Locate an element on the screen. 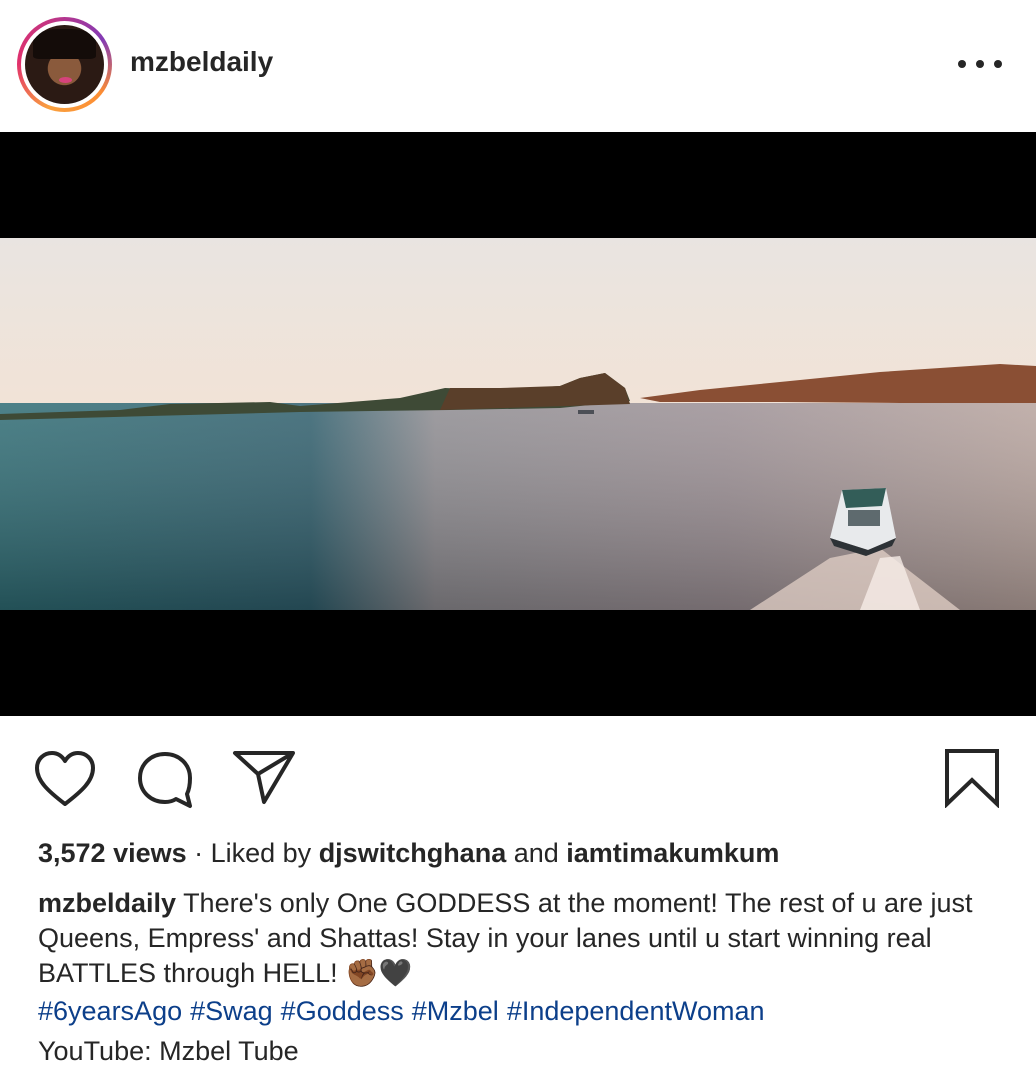  hashtag-swag: #Swag is located at coordinates (231, 1011).